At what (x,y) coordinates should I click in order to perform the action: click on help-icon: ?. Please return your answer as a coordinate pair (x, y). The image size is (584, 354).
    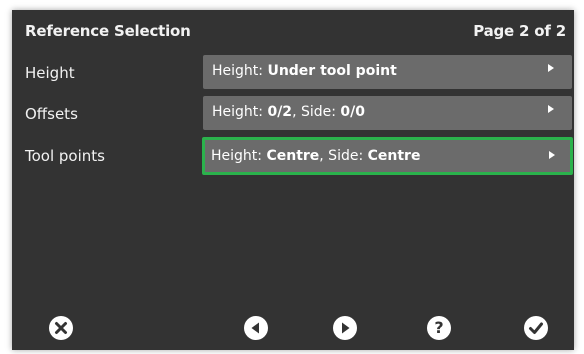
    Looking at the image, I should click on (439, 327).